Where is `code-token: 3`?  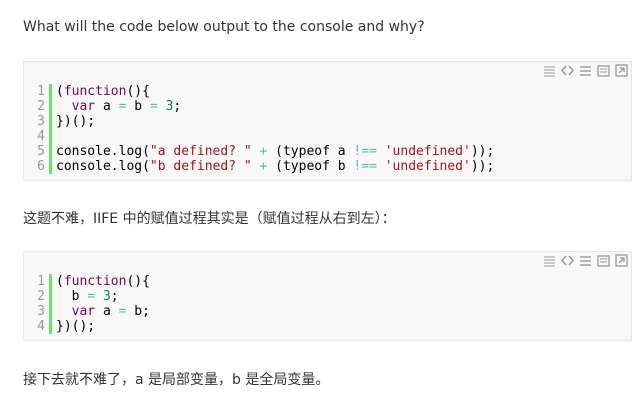 code-token: 3 is located at coordinates (106, 296).